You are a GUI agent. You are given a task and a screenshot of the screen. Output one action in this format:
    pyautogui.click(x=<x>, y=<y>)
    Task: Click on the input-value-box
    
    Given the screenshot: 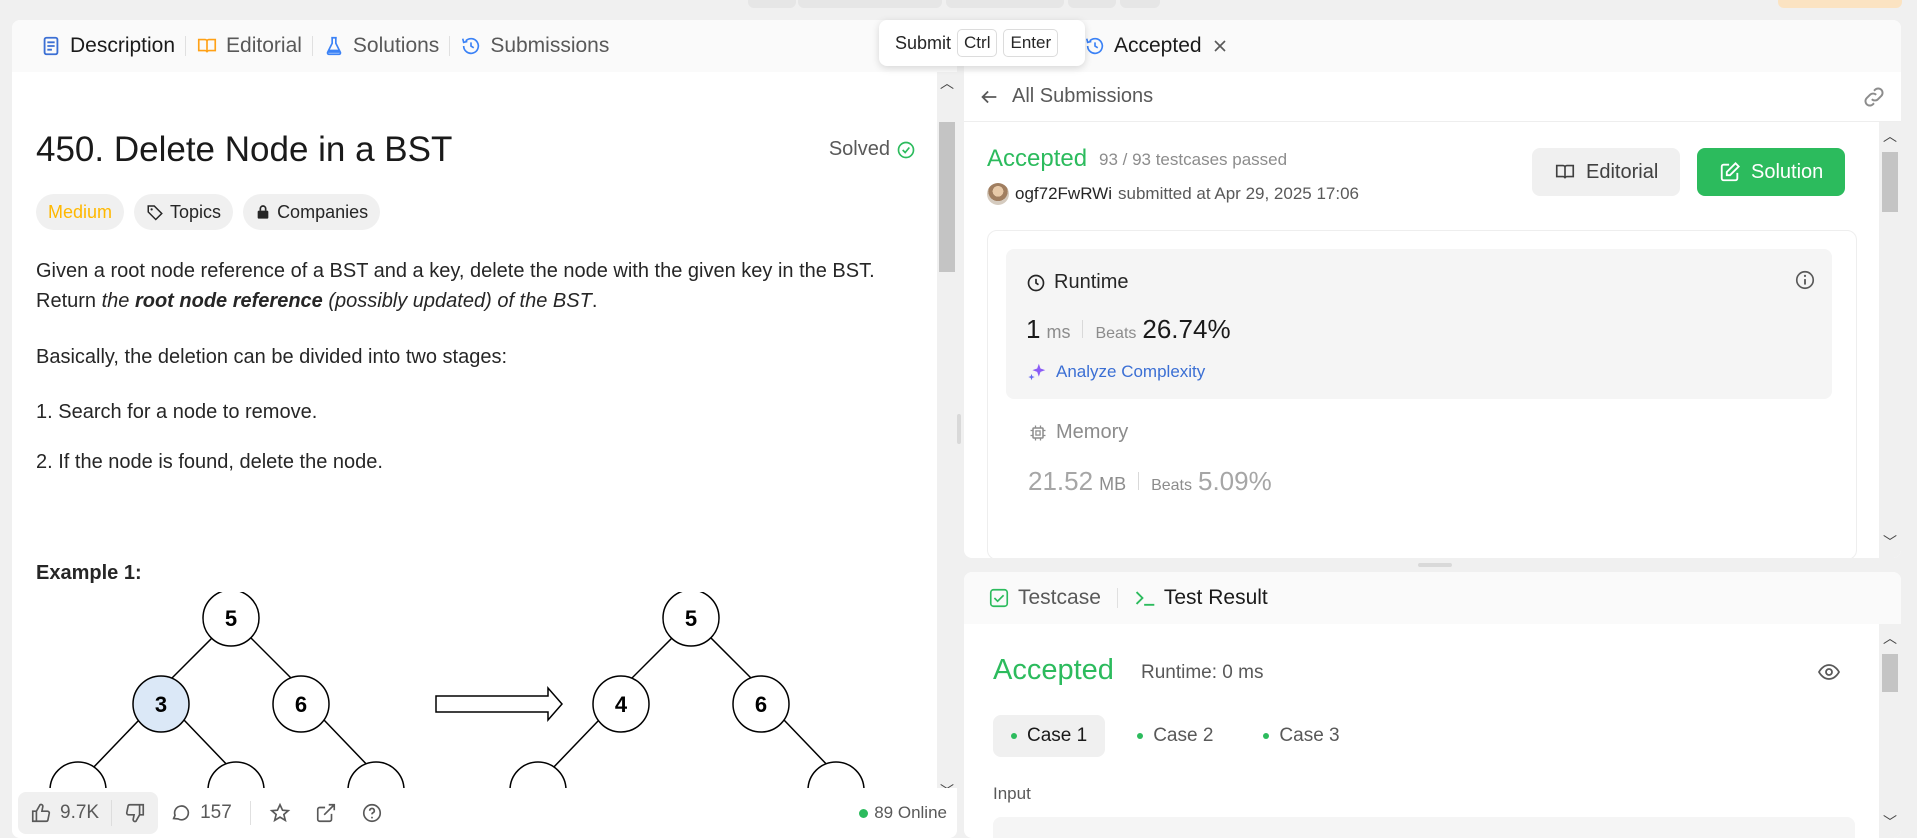 What is the action you would take?
    pyautogui.click(x=1424, y=827)
    